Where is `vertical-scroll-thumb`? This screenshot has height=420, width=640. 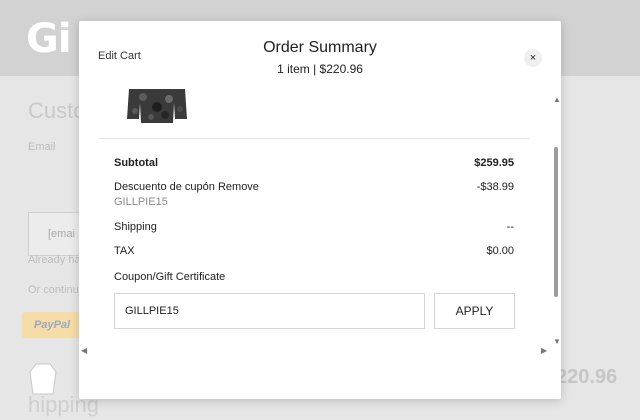
vertical-scroll-thumb is located at coordinates (556, 222).